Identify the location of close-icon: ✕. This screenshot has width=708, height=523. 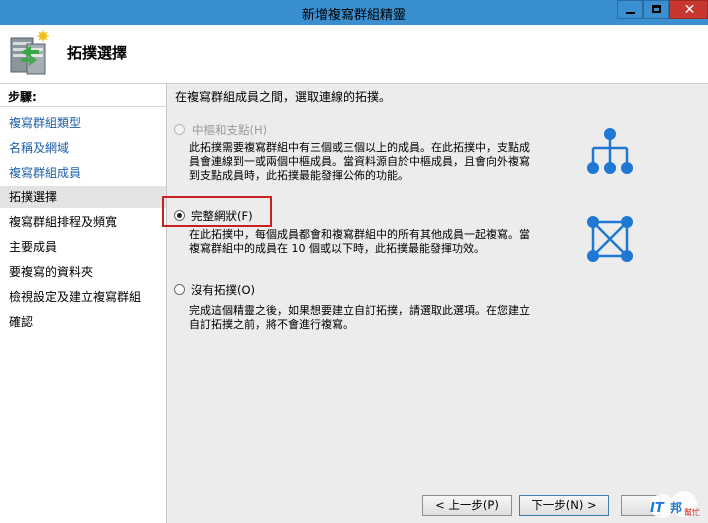
(689, 10).